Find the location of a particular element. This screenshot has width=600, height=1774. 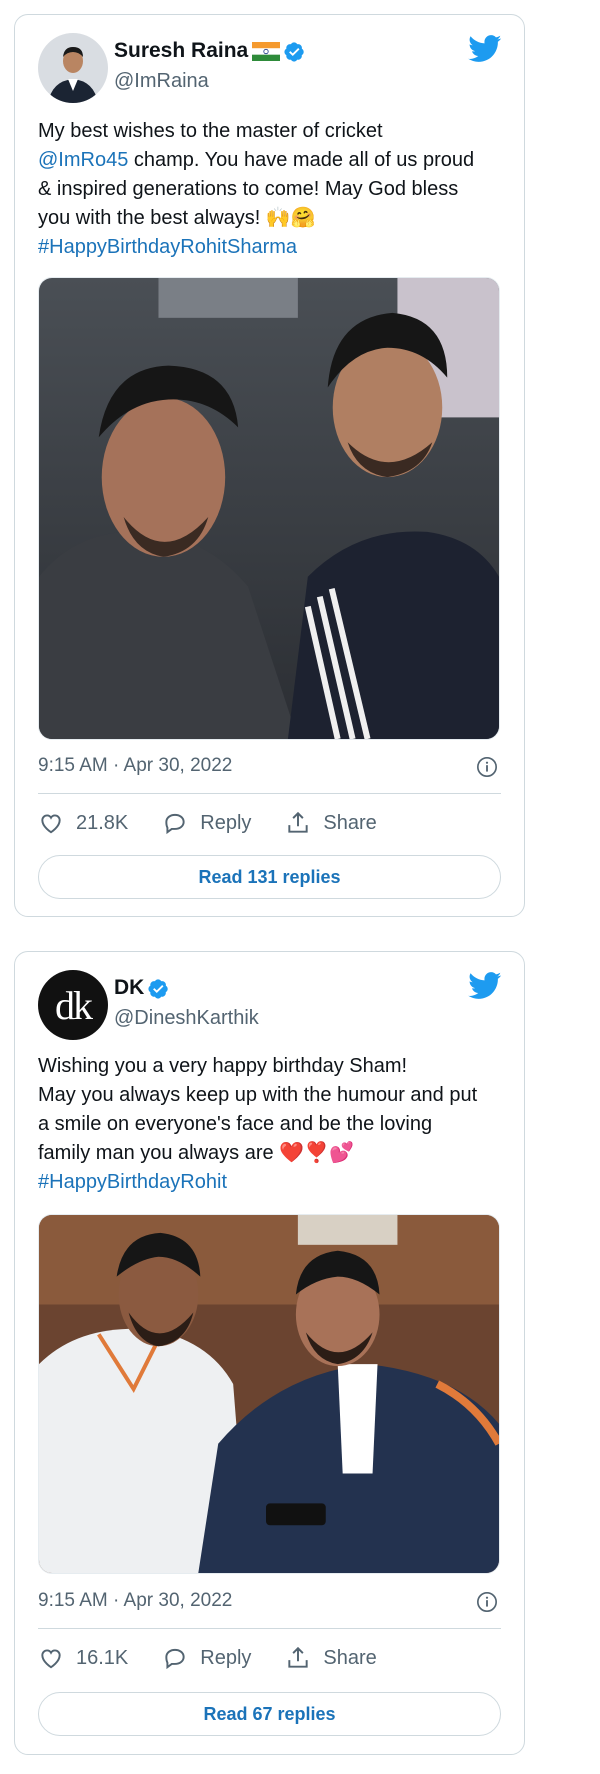

like-button: 21.8K is located at coordinates (83, 823).